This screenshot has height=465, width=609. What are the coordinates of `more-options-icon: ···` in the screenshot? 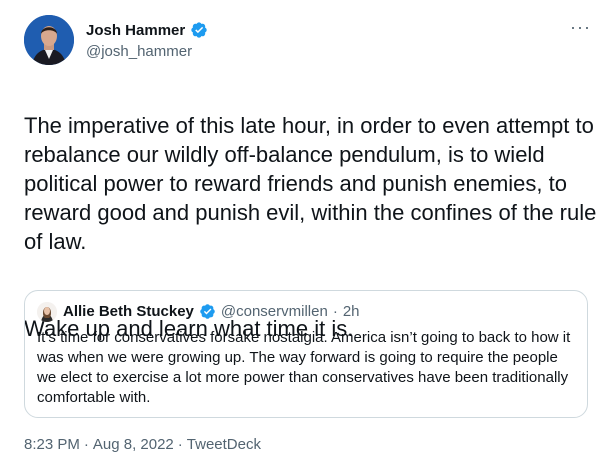 It's located at (580, 27).